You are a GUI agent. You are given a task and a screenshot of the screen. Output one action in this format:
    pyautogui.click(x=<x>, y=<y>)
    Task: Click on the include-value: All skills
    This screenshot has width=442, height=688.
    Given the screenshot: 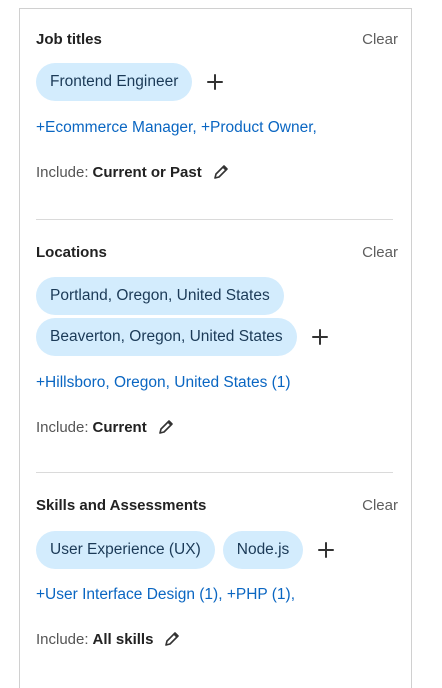 What is the action you would take?
    pyautogui.click(x=123, y=639)
    